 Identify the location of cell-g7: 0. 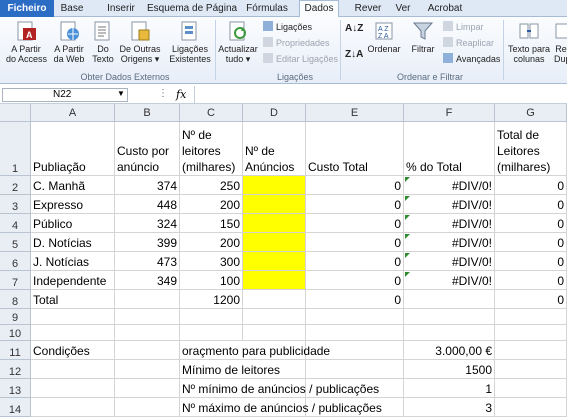
(531, 280).